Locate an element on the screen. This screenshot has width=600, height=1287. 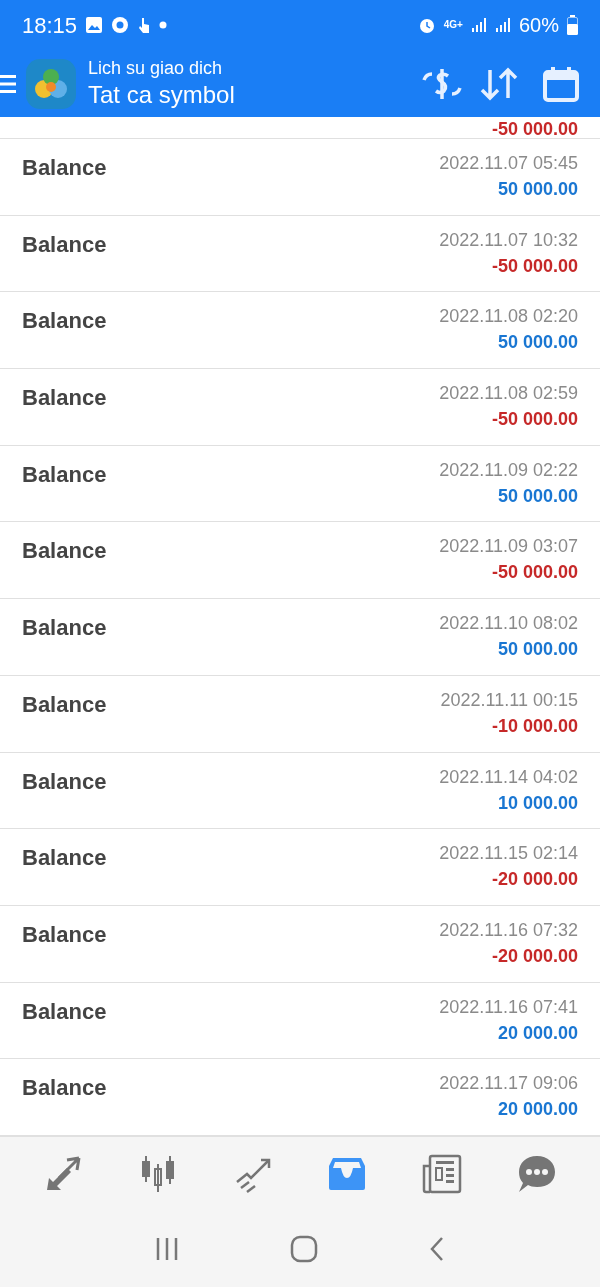
deal-time: 2022.11.14 04:02 is located at coordinates (508, 777).